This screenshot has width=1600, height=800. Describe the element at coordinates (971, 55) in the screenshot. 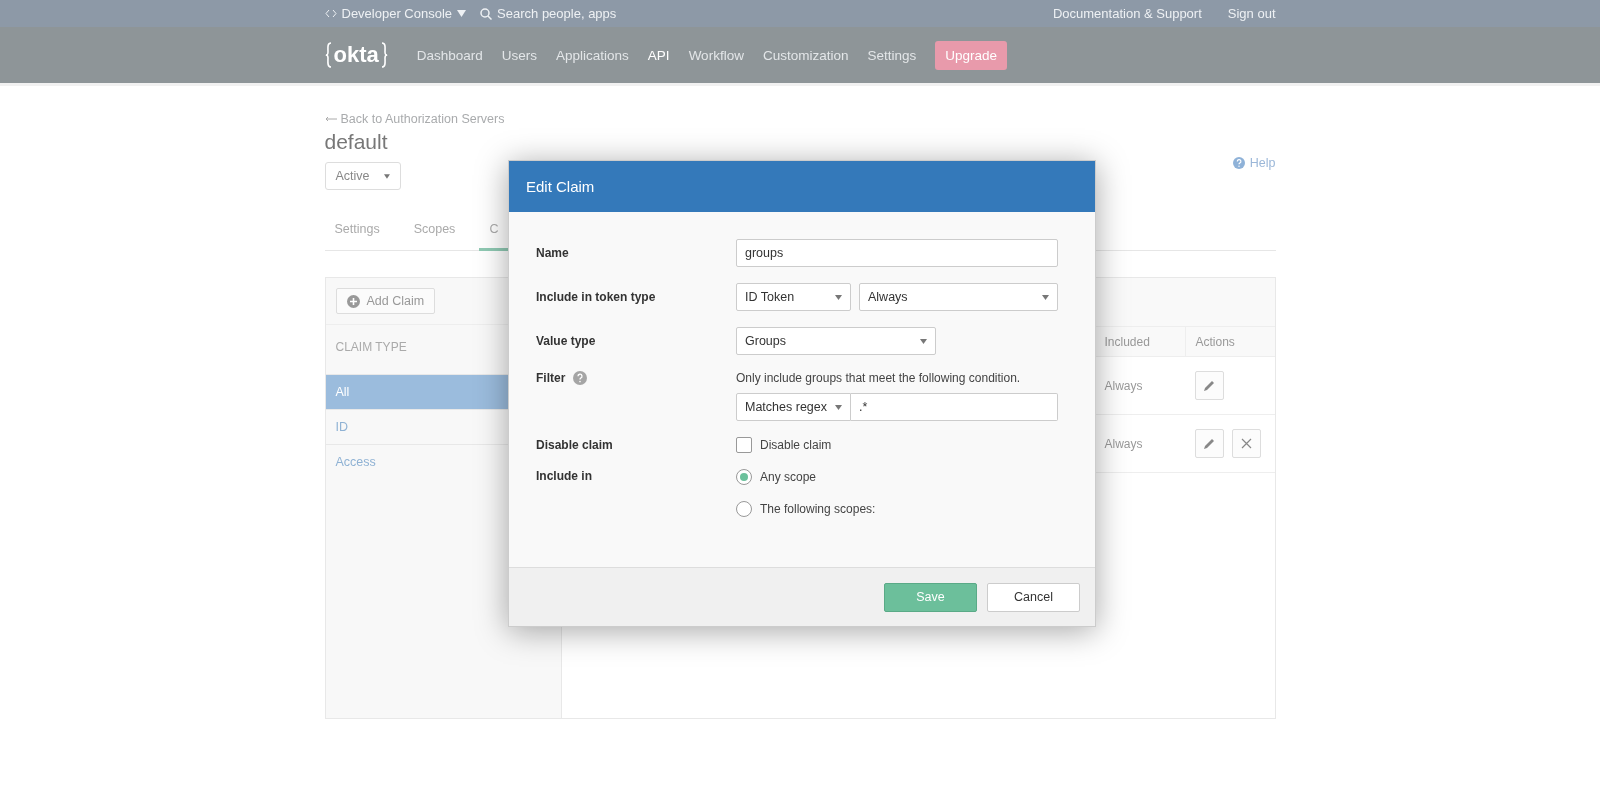

I see `upgrade-button: Upgrade` at that location.